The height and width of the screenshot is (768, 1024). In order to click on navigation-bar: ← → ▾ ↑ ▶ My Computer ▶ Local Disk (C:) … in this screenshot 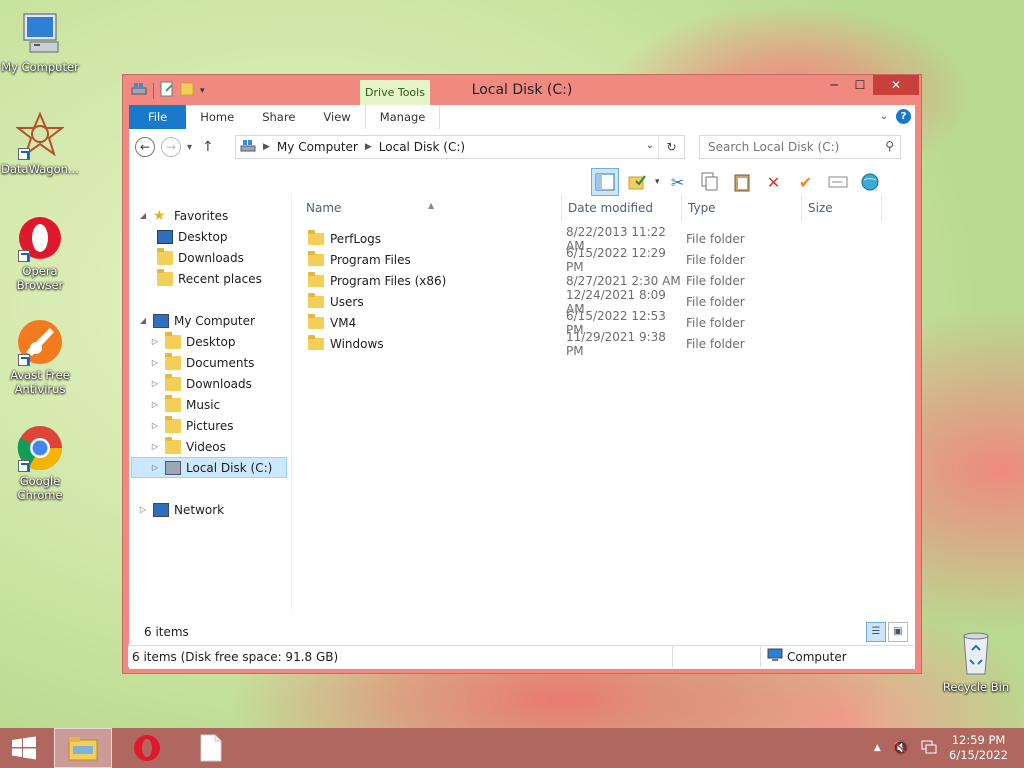, I will do `click(522, 147)`.